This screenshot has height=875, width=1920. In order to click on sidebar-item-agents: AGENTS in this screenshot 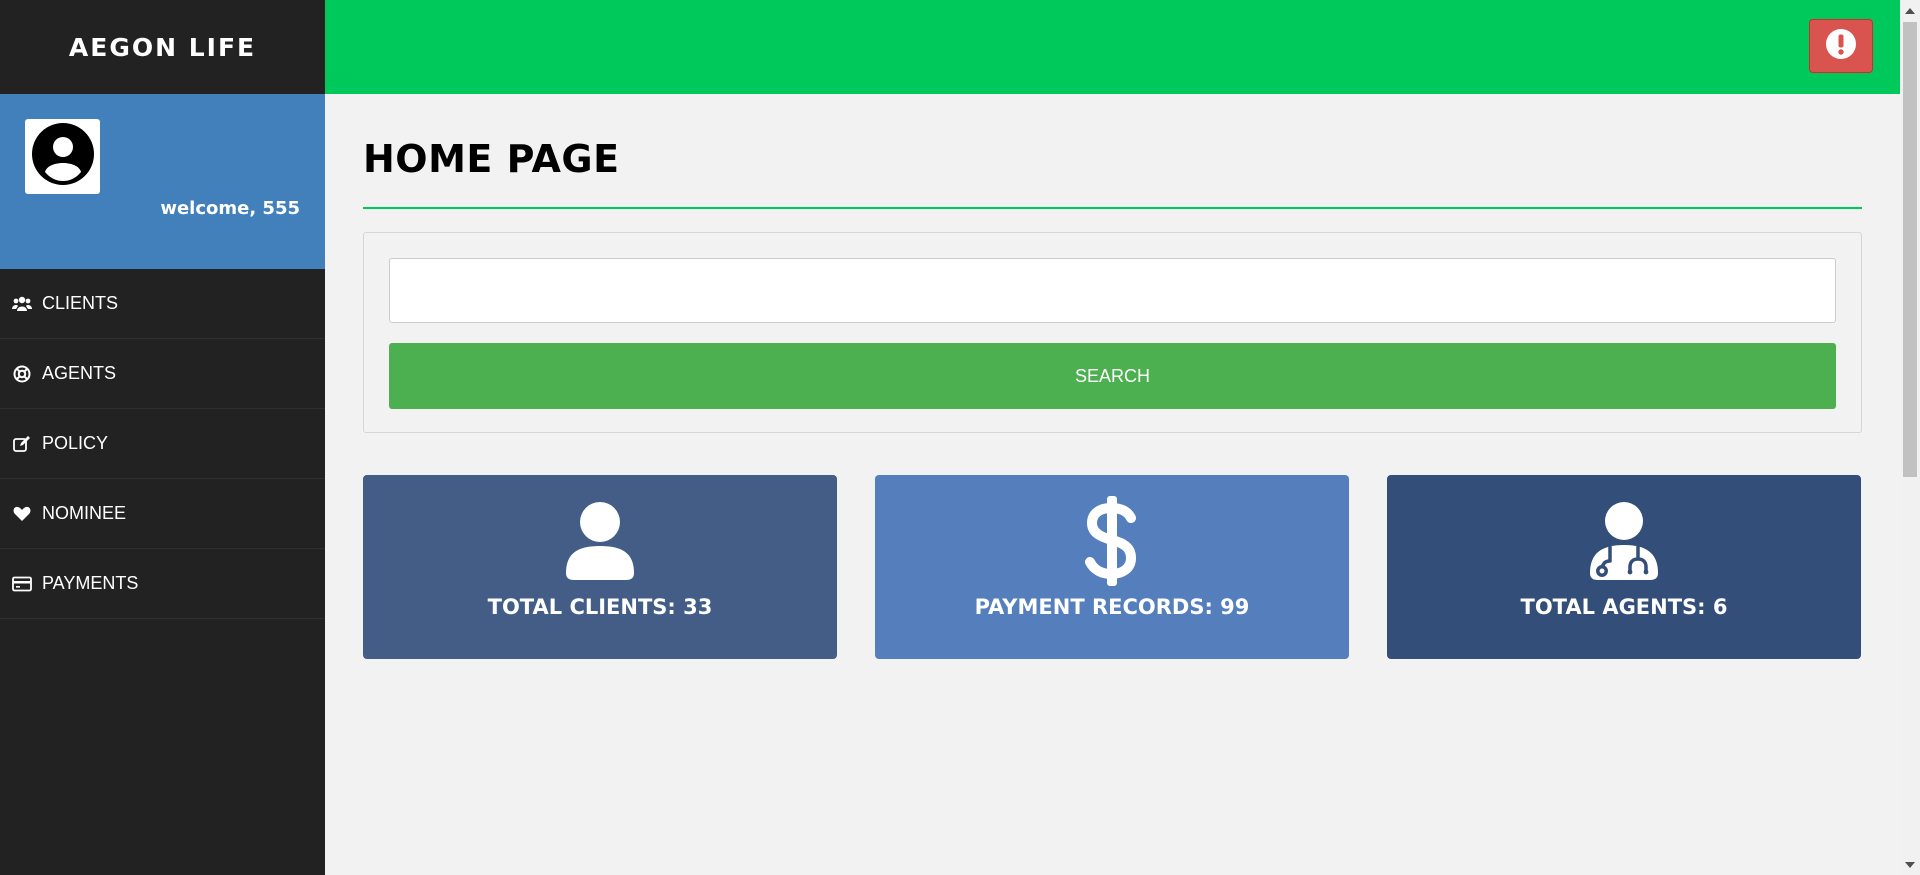, I will do `click(162, 374)`.